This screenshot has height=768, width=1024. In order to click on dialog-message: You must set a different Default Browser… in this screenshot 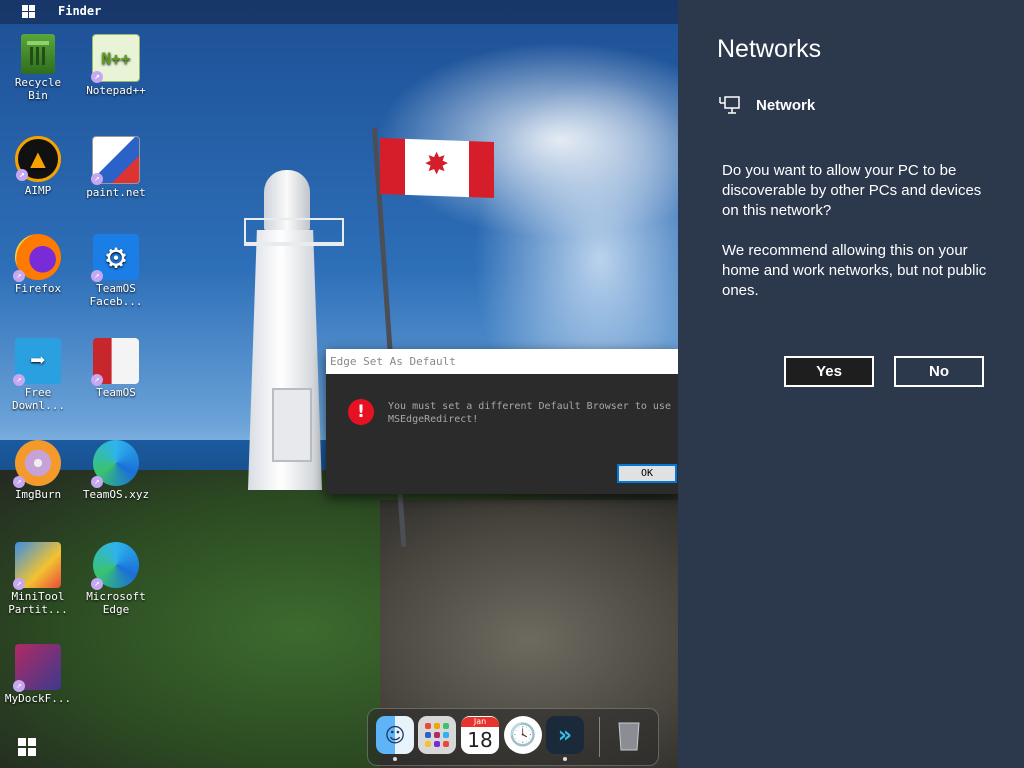, I will do `click(529, 413)`.